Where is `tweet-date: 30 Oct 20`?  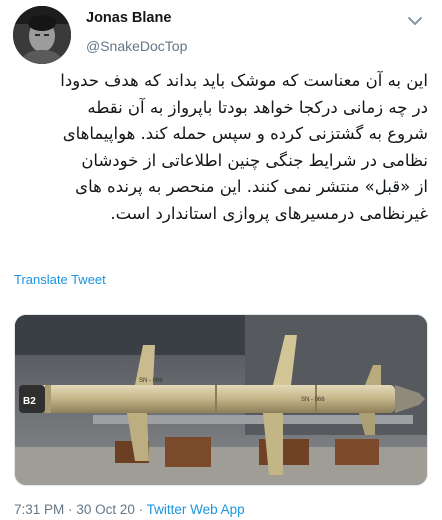
tweet-date: 30 Oct 20 is located at coordinates (105, 509).